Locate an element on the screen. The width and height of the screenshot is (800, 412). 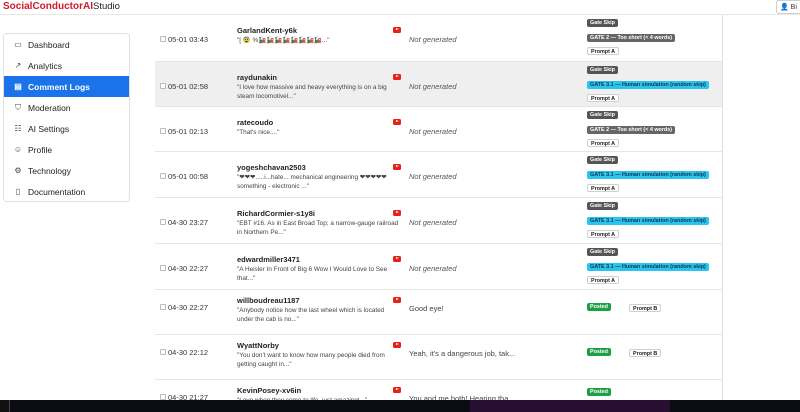
book-icon: ▯ is located at coordinates (18, 191).